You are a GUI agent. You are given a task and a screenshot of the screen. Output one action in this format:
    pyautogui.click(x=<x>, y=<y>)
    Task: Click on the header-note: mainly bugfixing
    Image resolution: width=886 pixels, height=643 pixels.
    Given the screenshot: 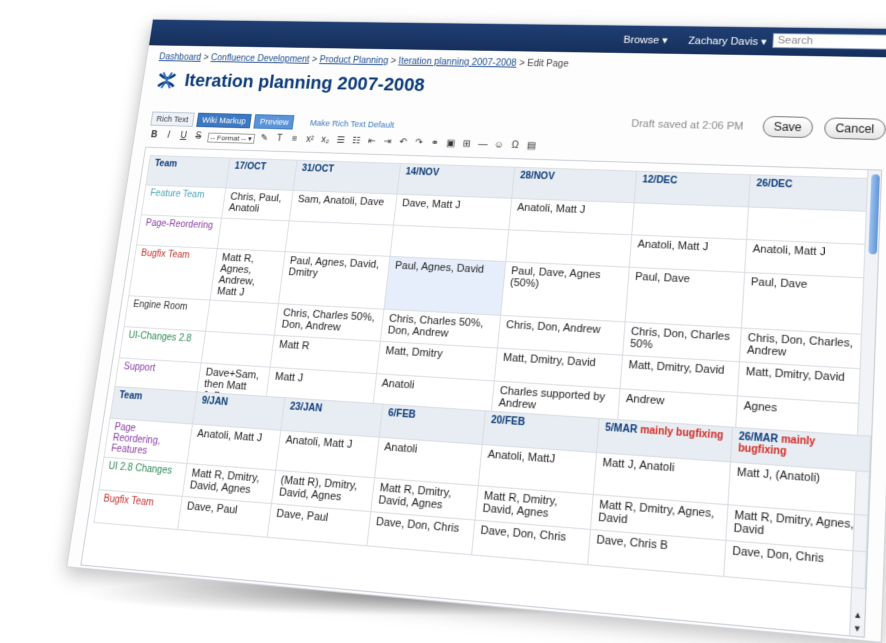 What is the action you would take?
    pyautogui.click(x=682, y=433)
    